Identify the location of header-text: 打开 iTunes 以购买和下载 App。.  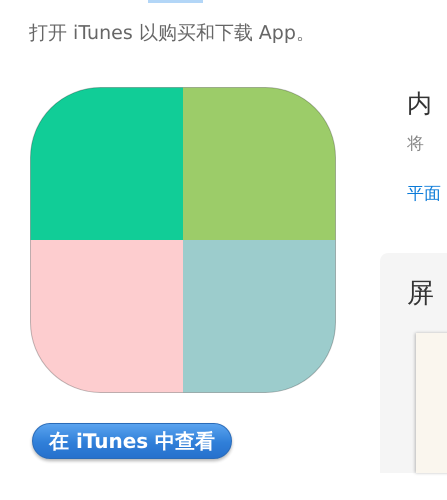
(172, 33).